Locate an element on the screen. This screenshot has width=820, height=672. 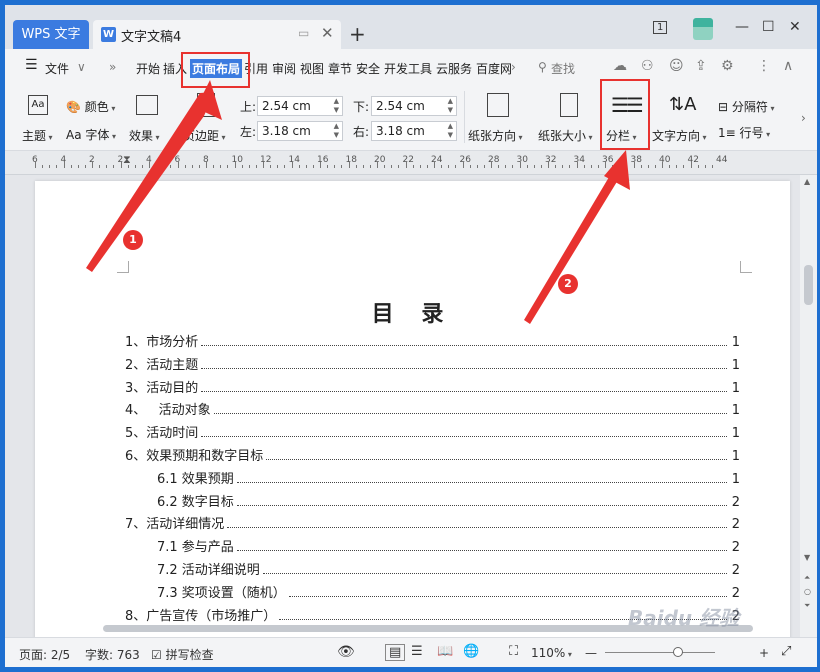
orientation-button: 纸张方向 ▾ is located at coordinates (495, 135).